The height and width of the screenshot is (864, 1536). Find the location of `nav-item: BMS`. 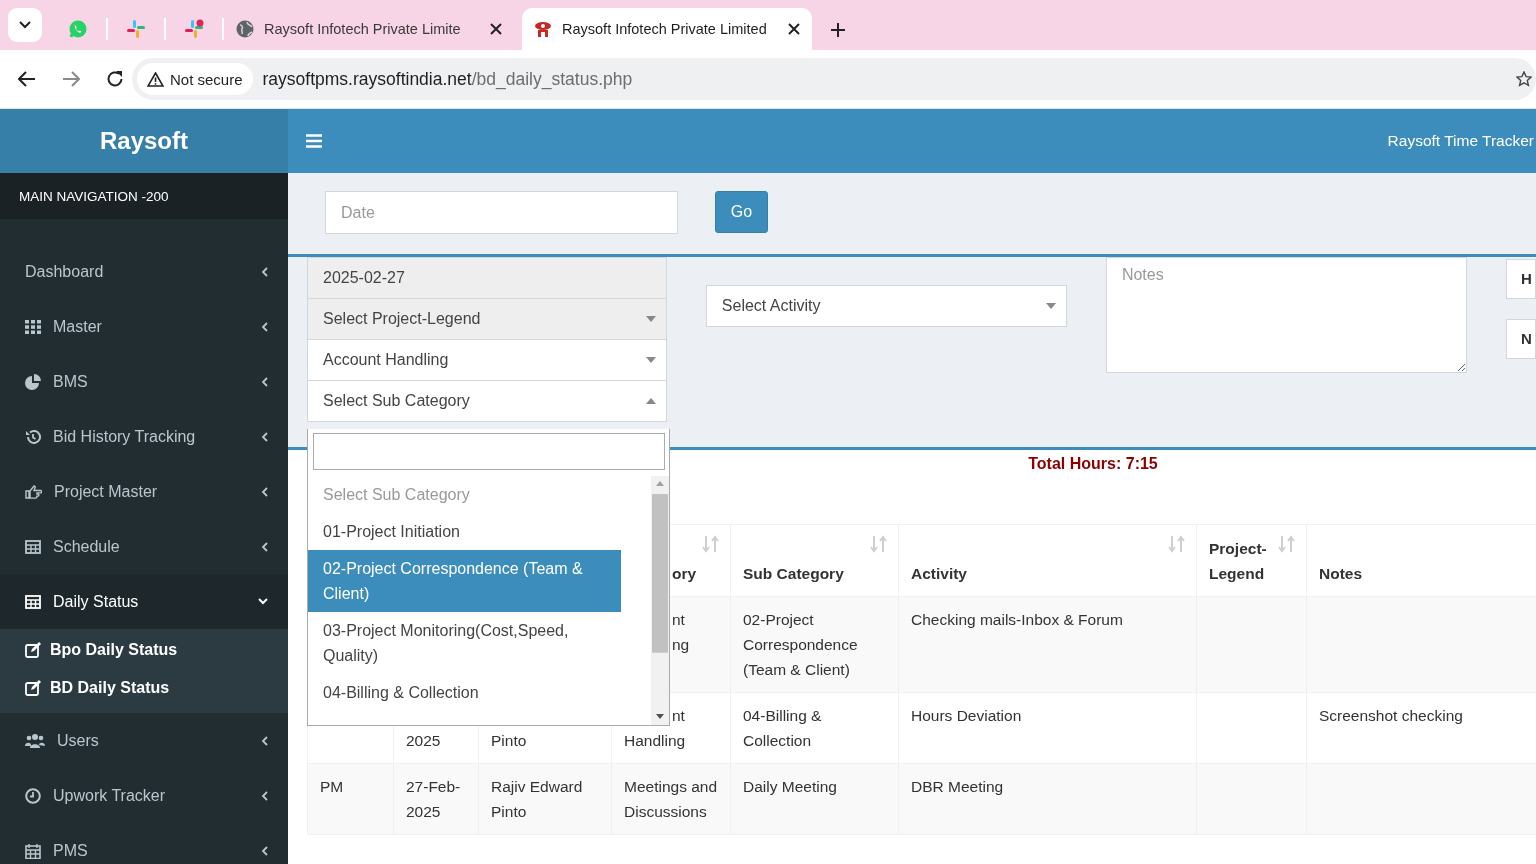

nav-item: BMS is located at coordinates (144, 381).